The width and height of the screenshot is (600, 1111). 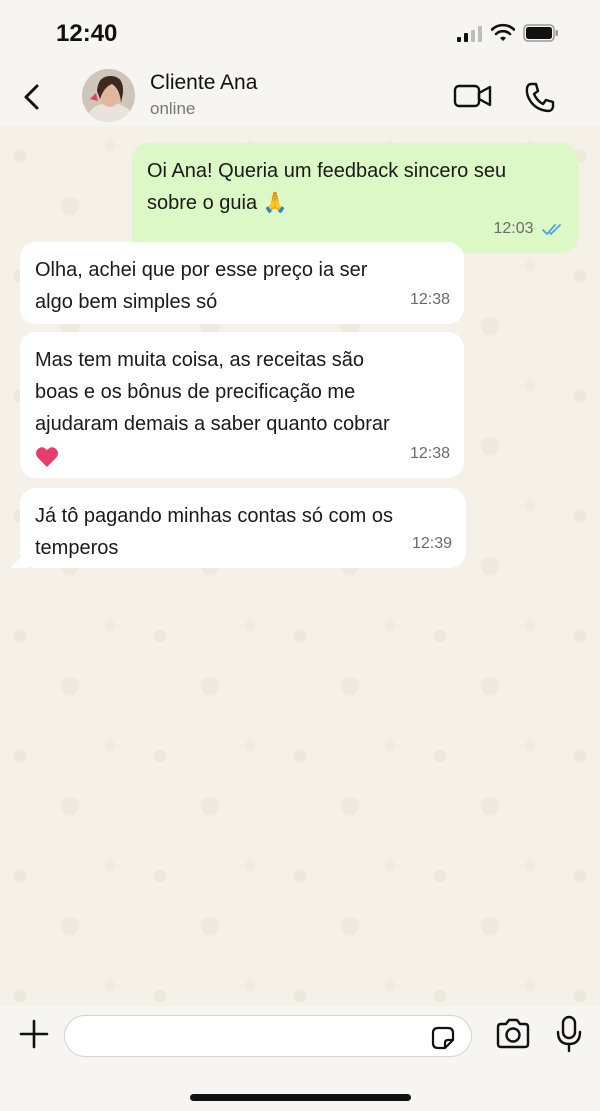 What do you see at coordinates (47, 456) in the screenshot?
I see `heart-icon` at bounding box center [47, 456].